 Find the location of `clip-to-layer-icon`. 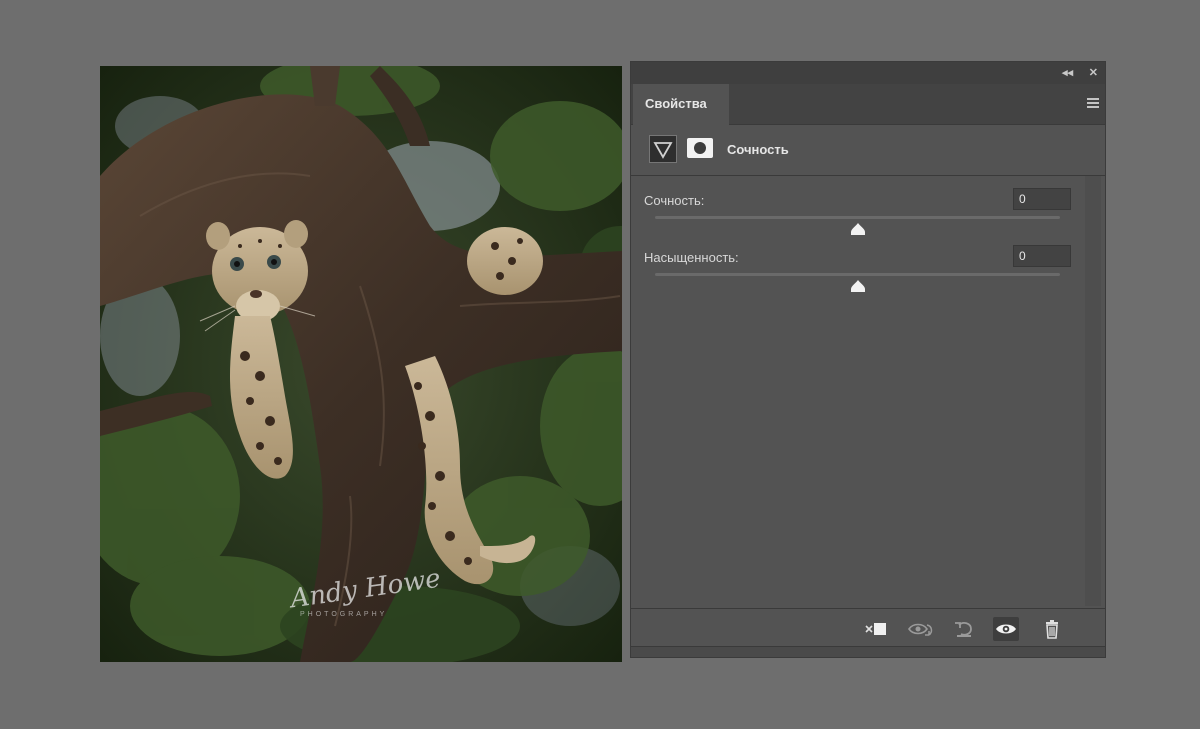

clip-to-layer-icon is located at coordinates (876, 629).